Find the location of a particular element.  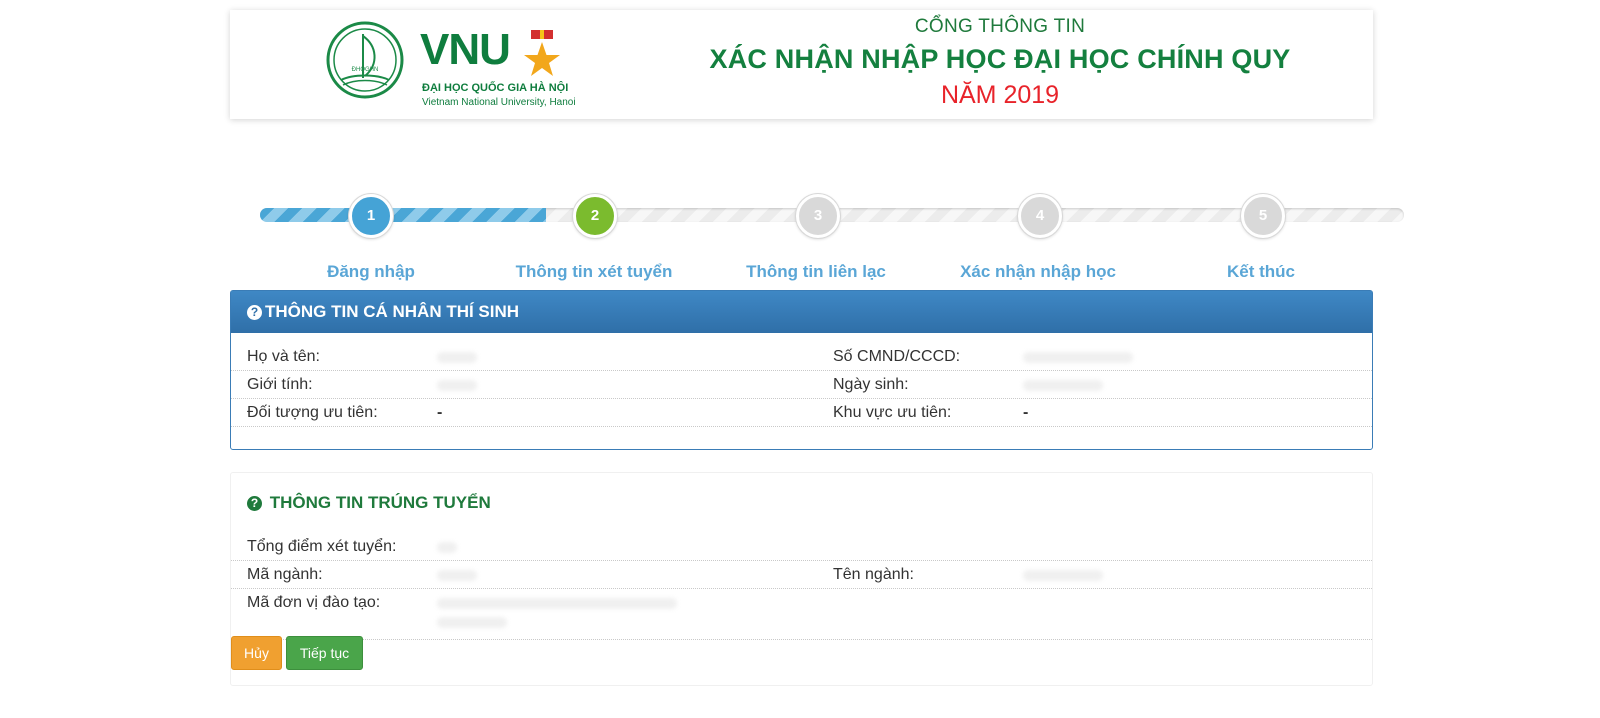

year-label: NĂM 2019 is located at coordinates (1000, 95).